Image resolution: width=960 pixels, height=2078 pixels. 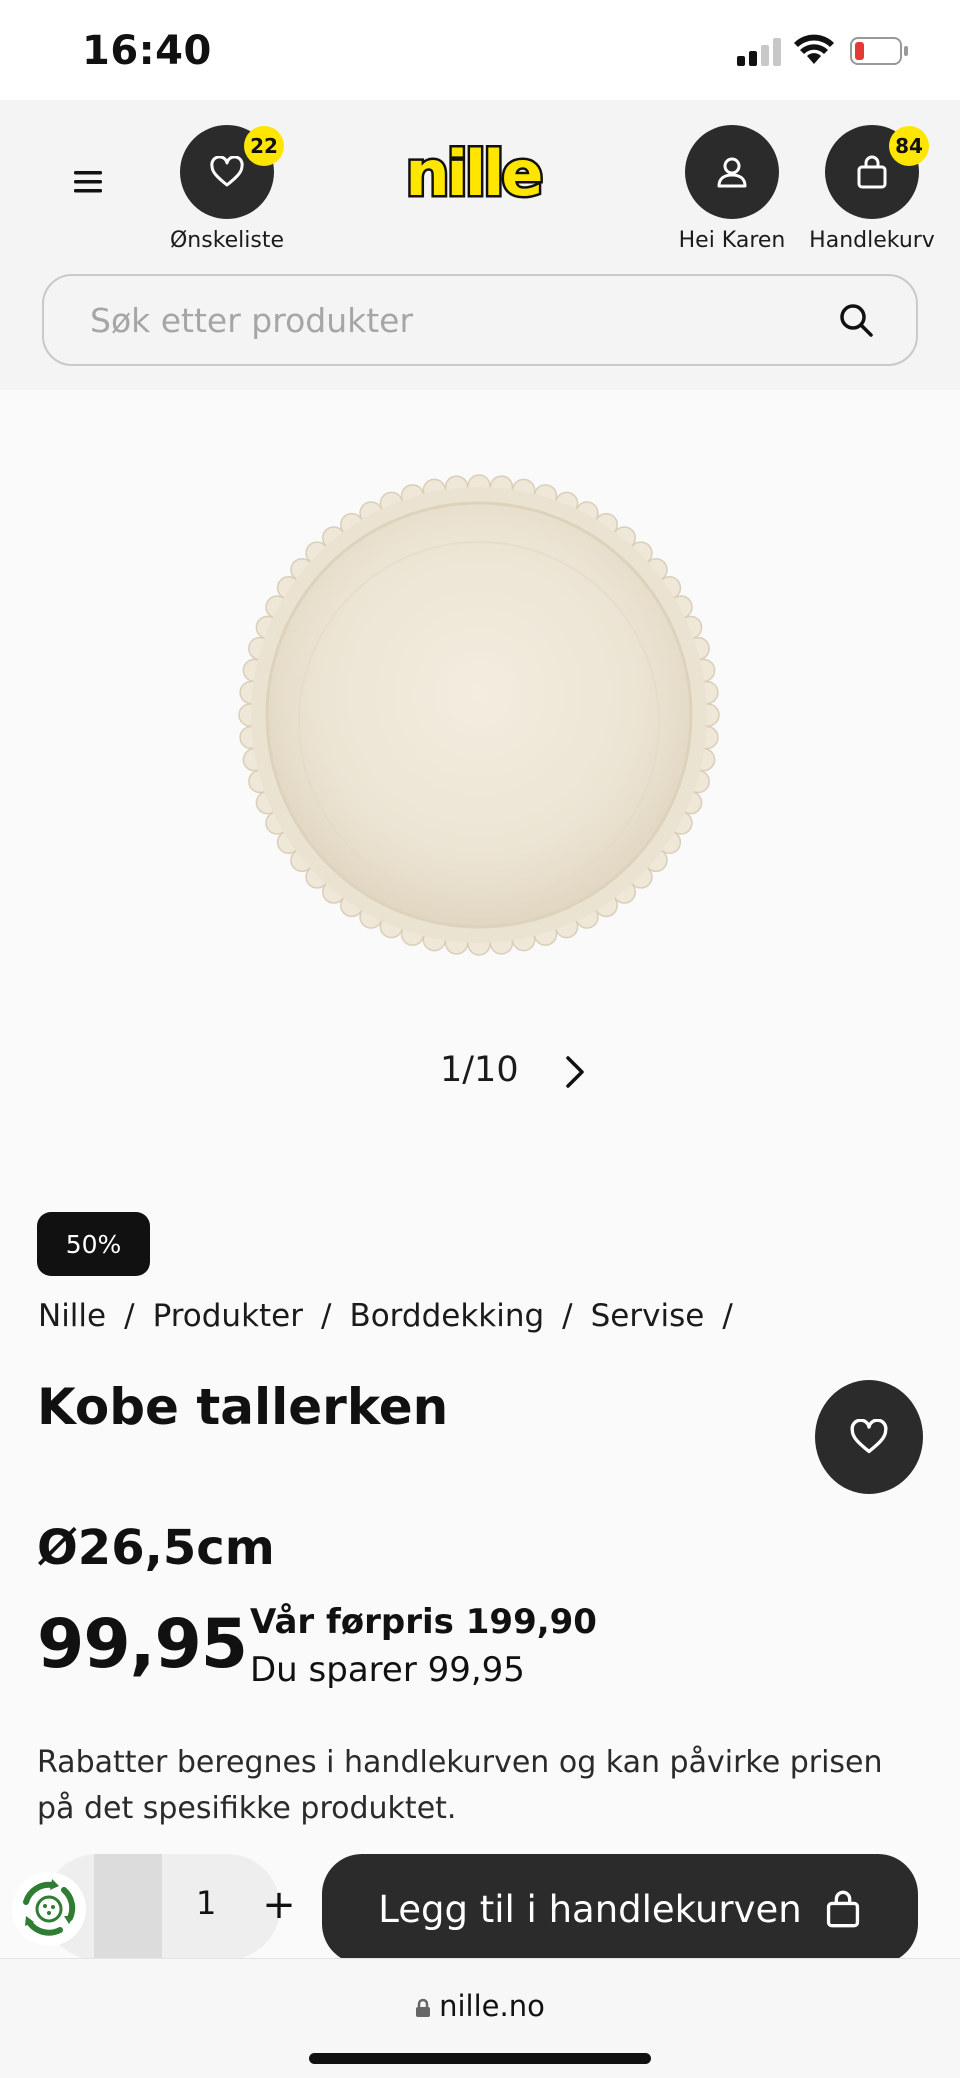 I want to click on discount-badge: 50%, so click(x=93, y=1244).